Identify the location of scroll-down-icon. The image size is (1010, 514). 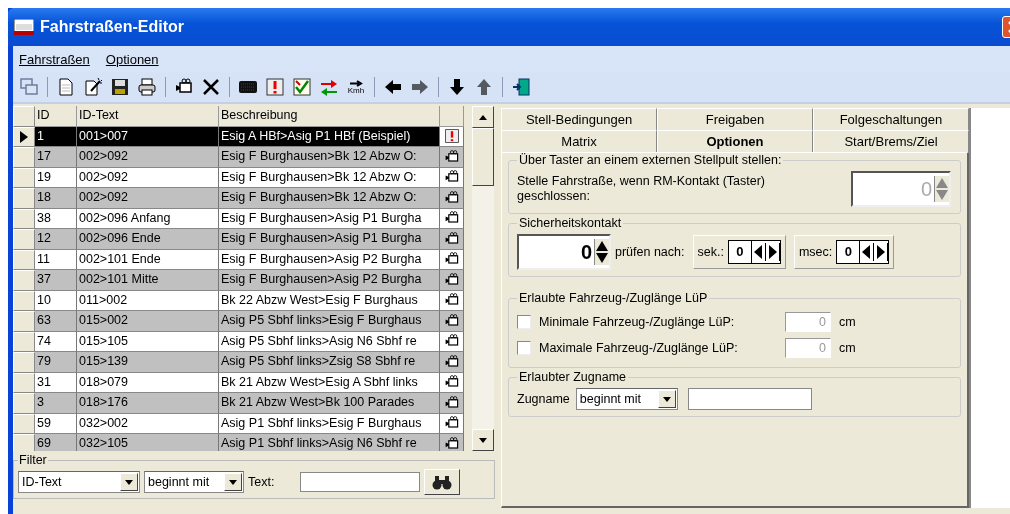
(483, 440).